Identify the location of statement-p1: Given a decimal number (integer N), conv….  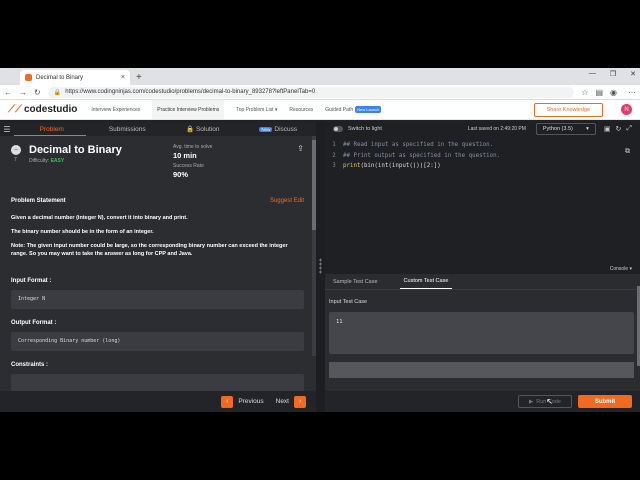
(99, 218).